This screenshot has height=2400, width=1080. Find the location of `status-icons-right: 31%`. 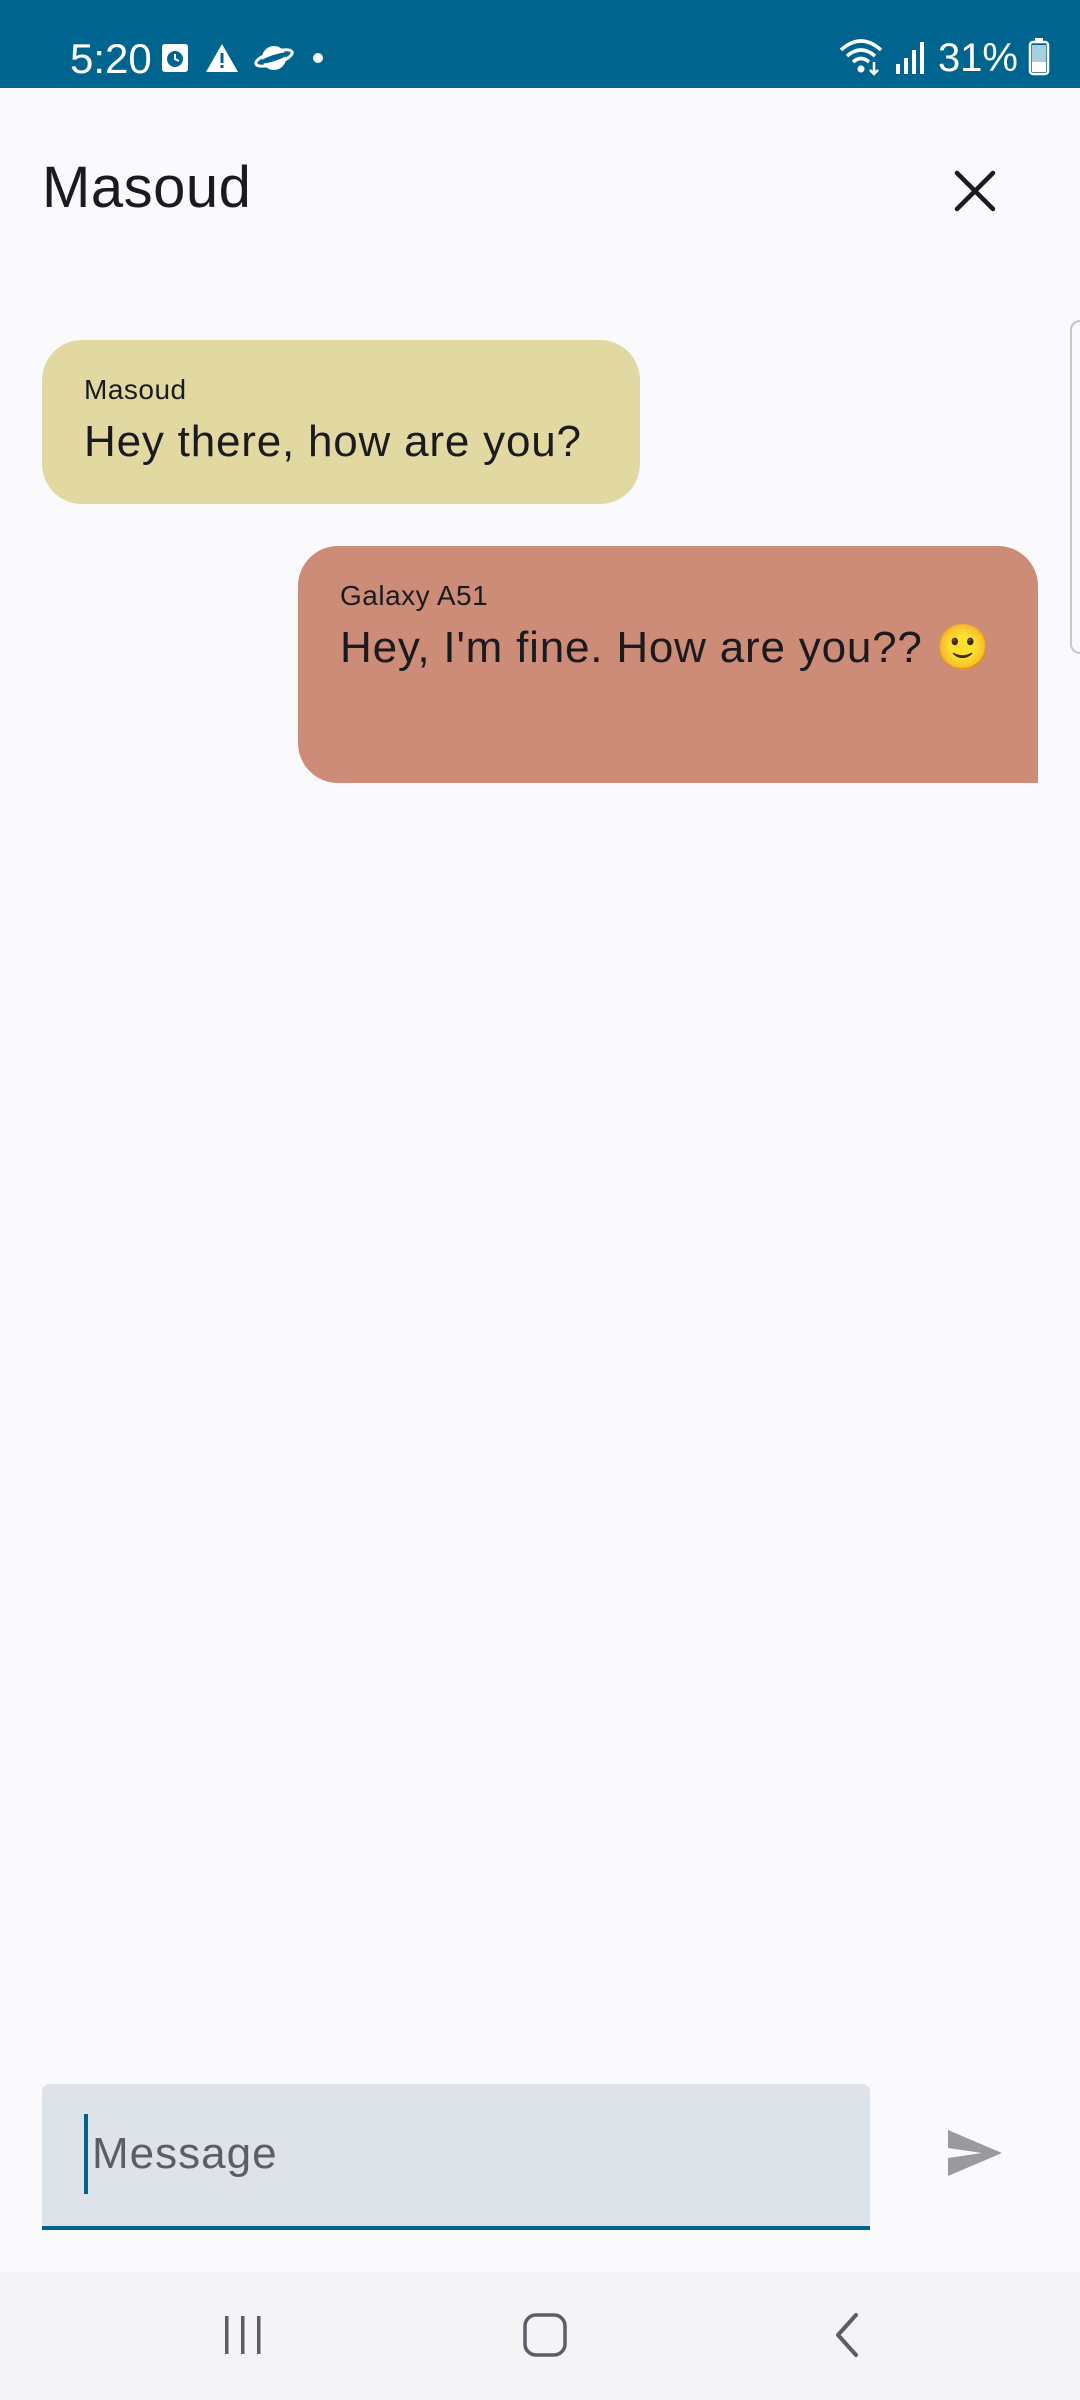

status-icons-right: 31% is located at coordinates (944, 58).